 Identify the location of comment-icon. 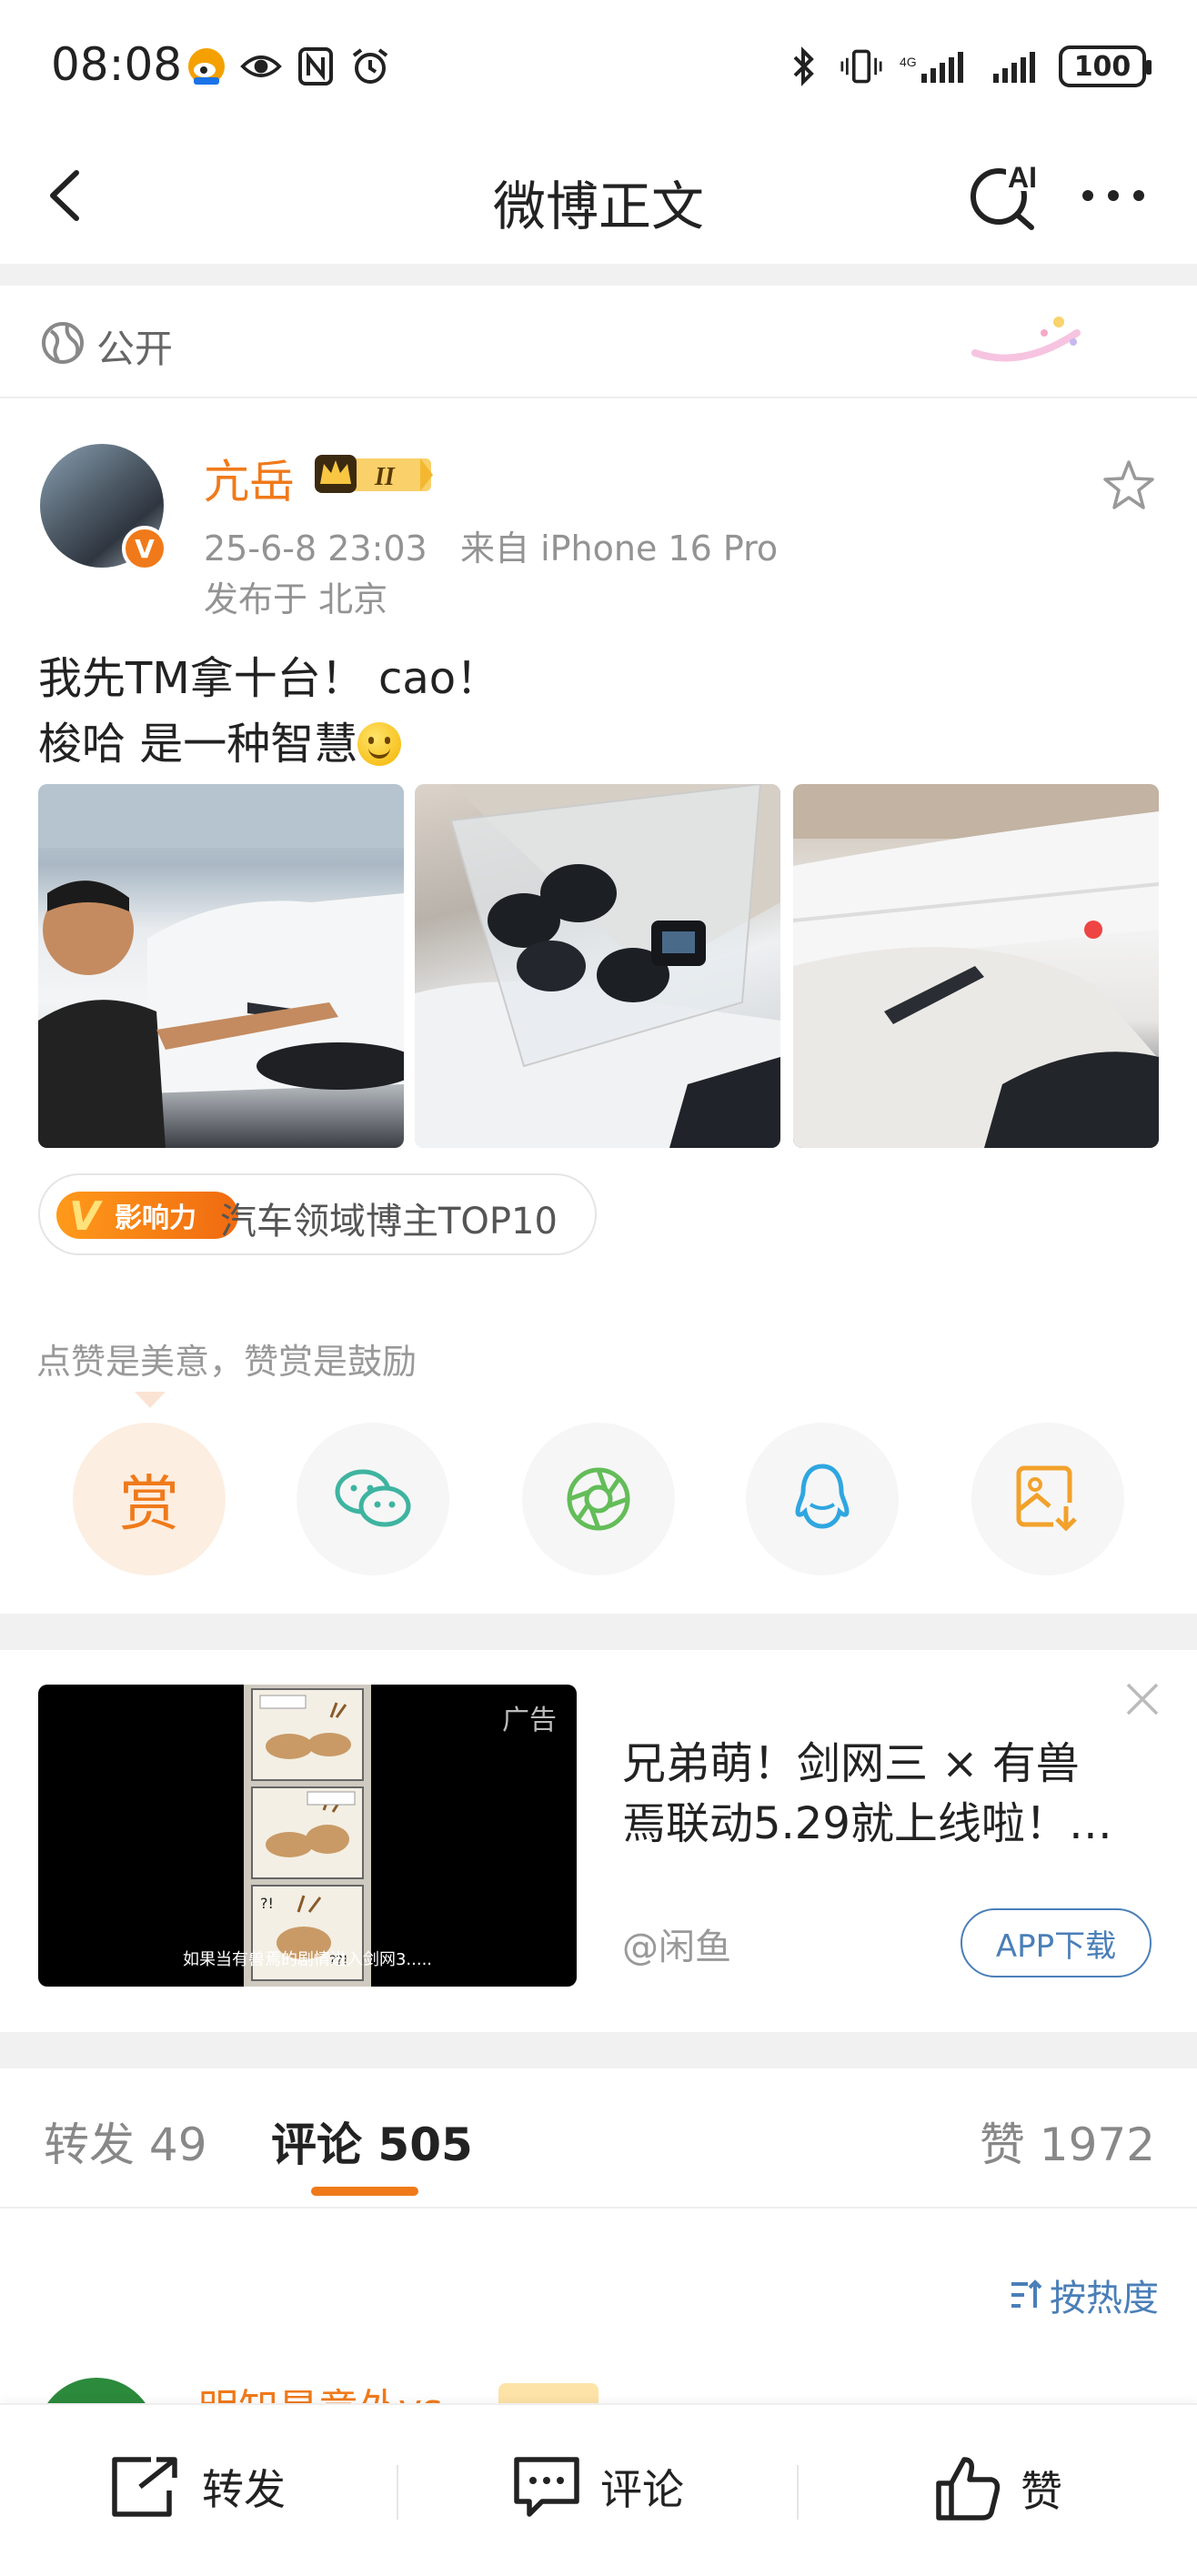
(546, 2487).